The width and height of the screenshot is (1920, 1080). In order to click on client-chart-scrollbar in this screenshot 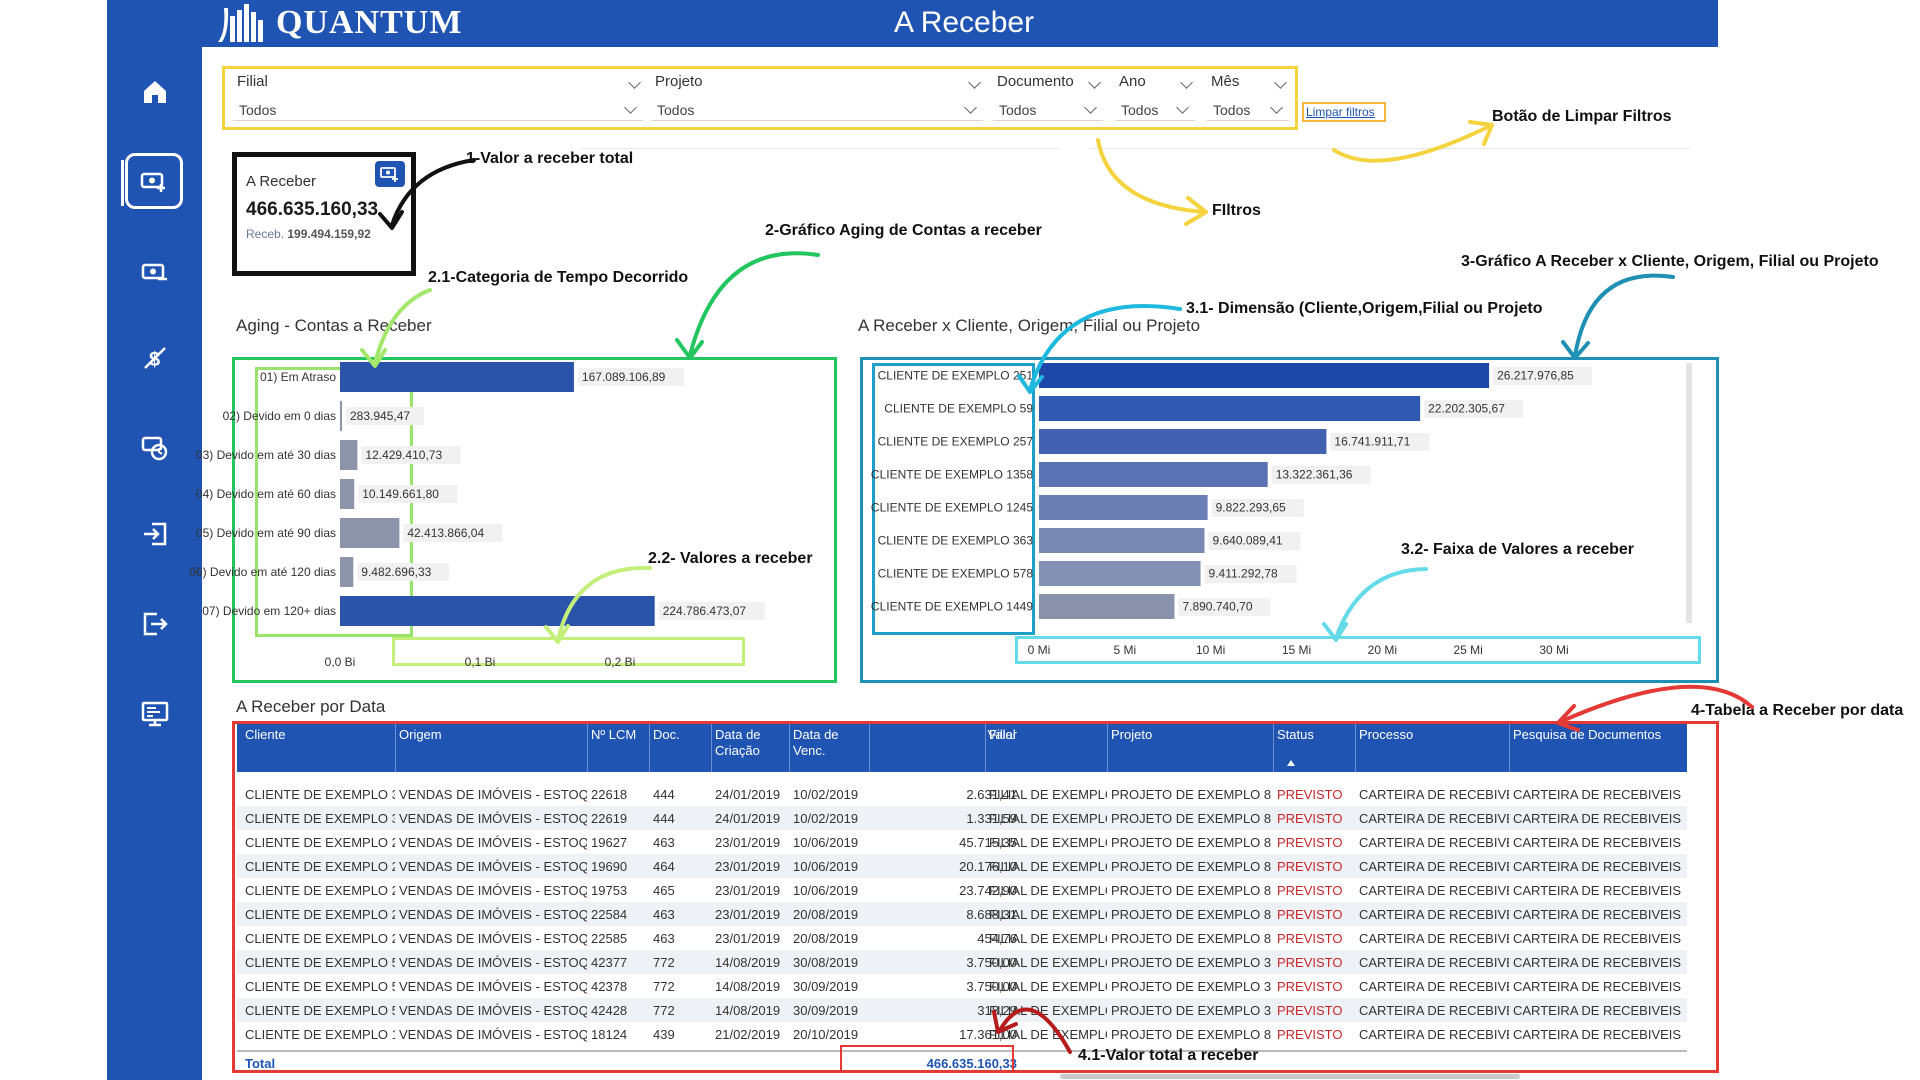, I will do `click(1689, 493)`.